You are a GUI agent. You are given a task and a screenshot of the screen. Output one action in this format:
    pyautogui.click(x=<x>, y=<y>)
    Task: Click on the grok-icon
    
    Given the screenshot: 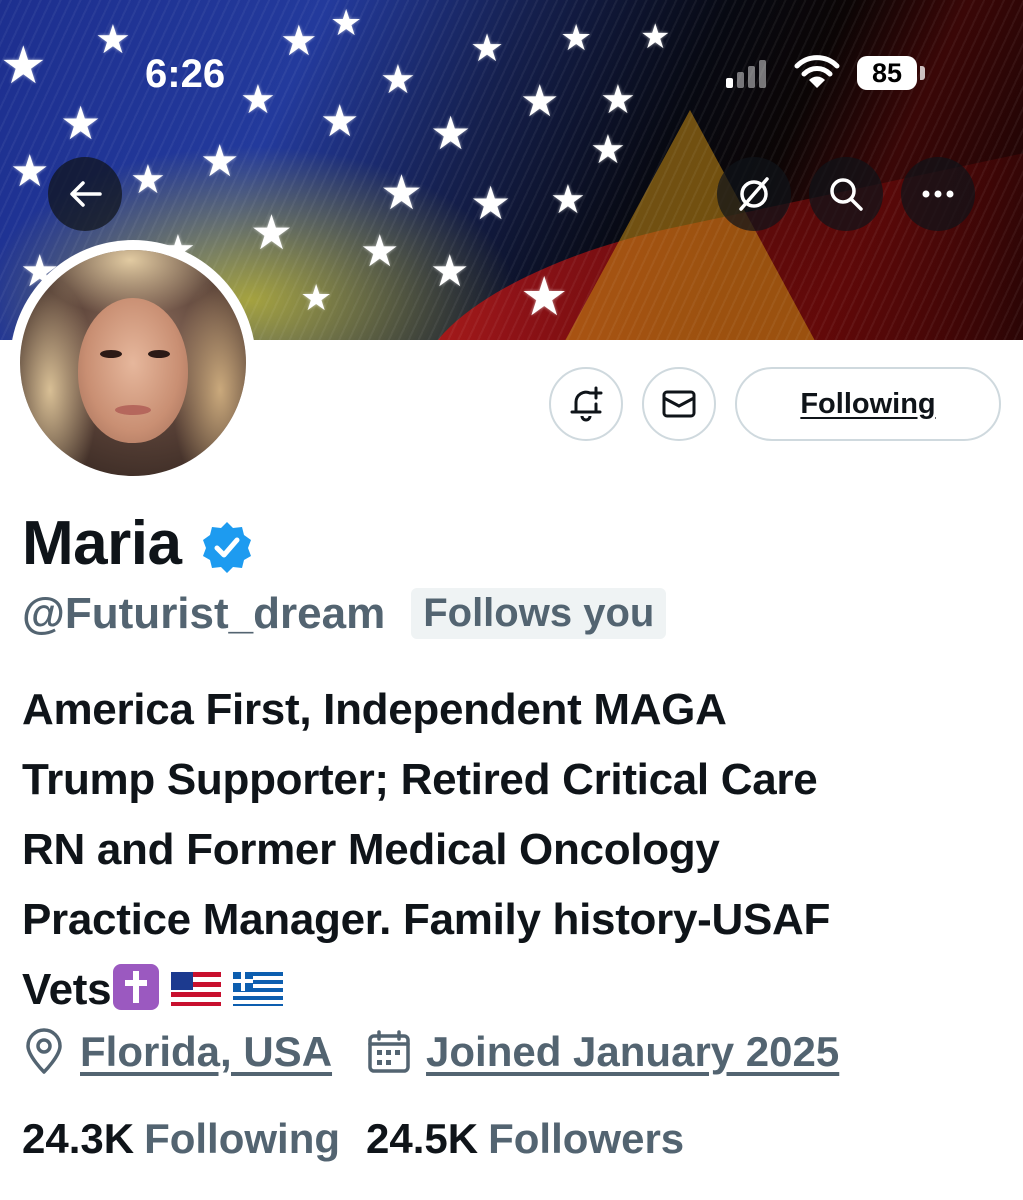 What is the action you would take?
    pyautogui.click(x=754, y=194)
    